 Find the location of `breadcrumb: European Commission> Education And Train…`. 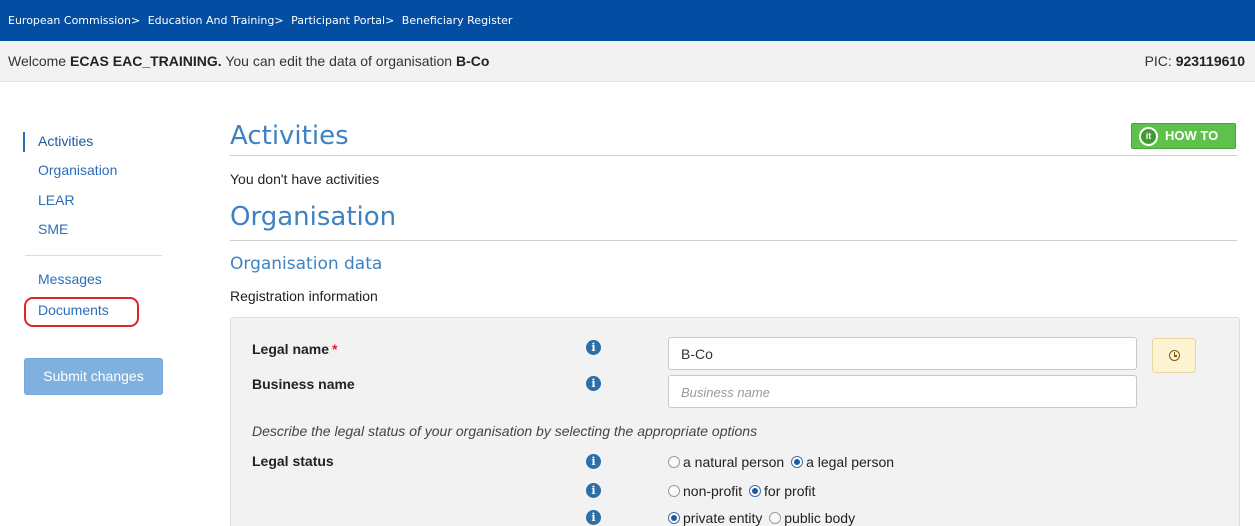

breadcrumb: European Commission> Education And Train… is located at coordinates (627, 20).